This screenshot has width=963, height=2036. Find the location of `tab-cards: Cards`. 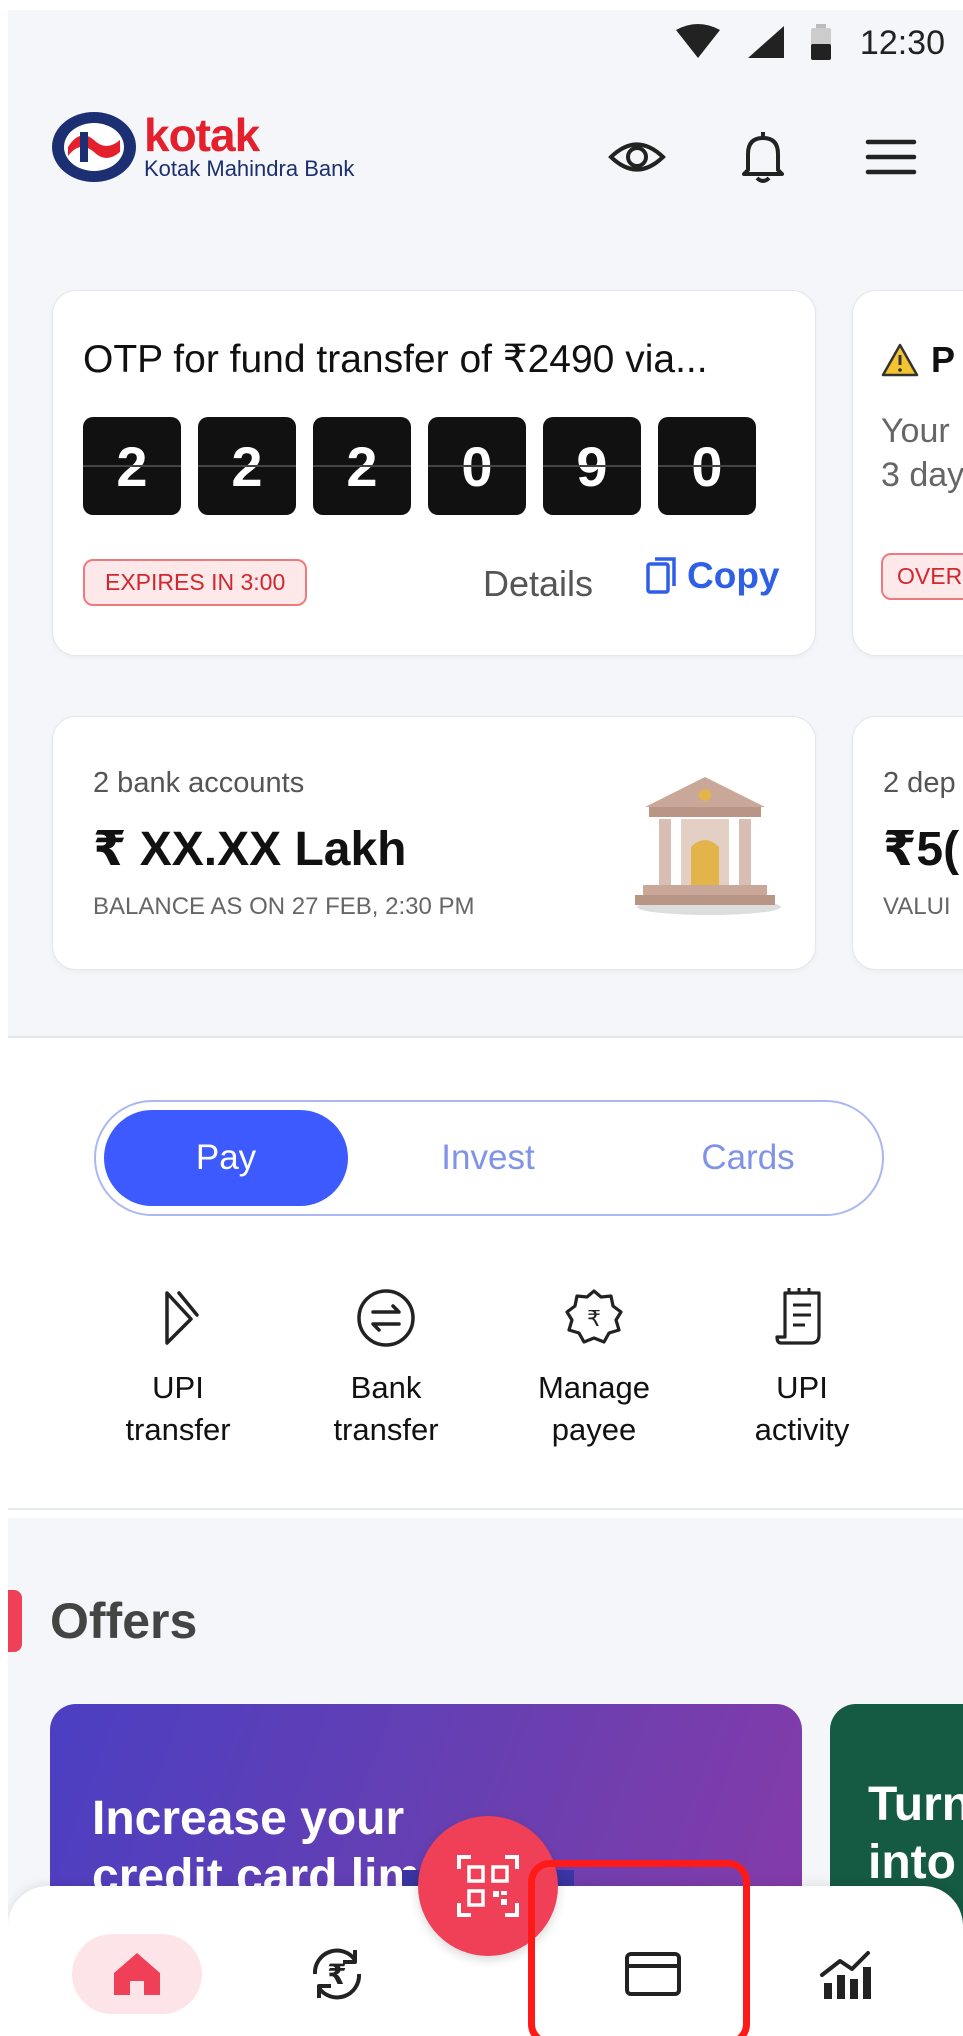

tab-cards: Cards is located at coordinates (748, 1158).